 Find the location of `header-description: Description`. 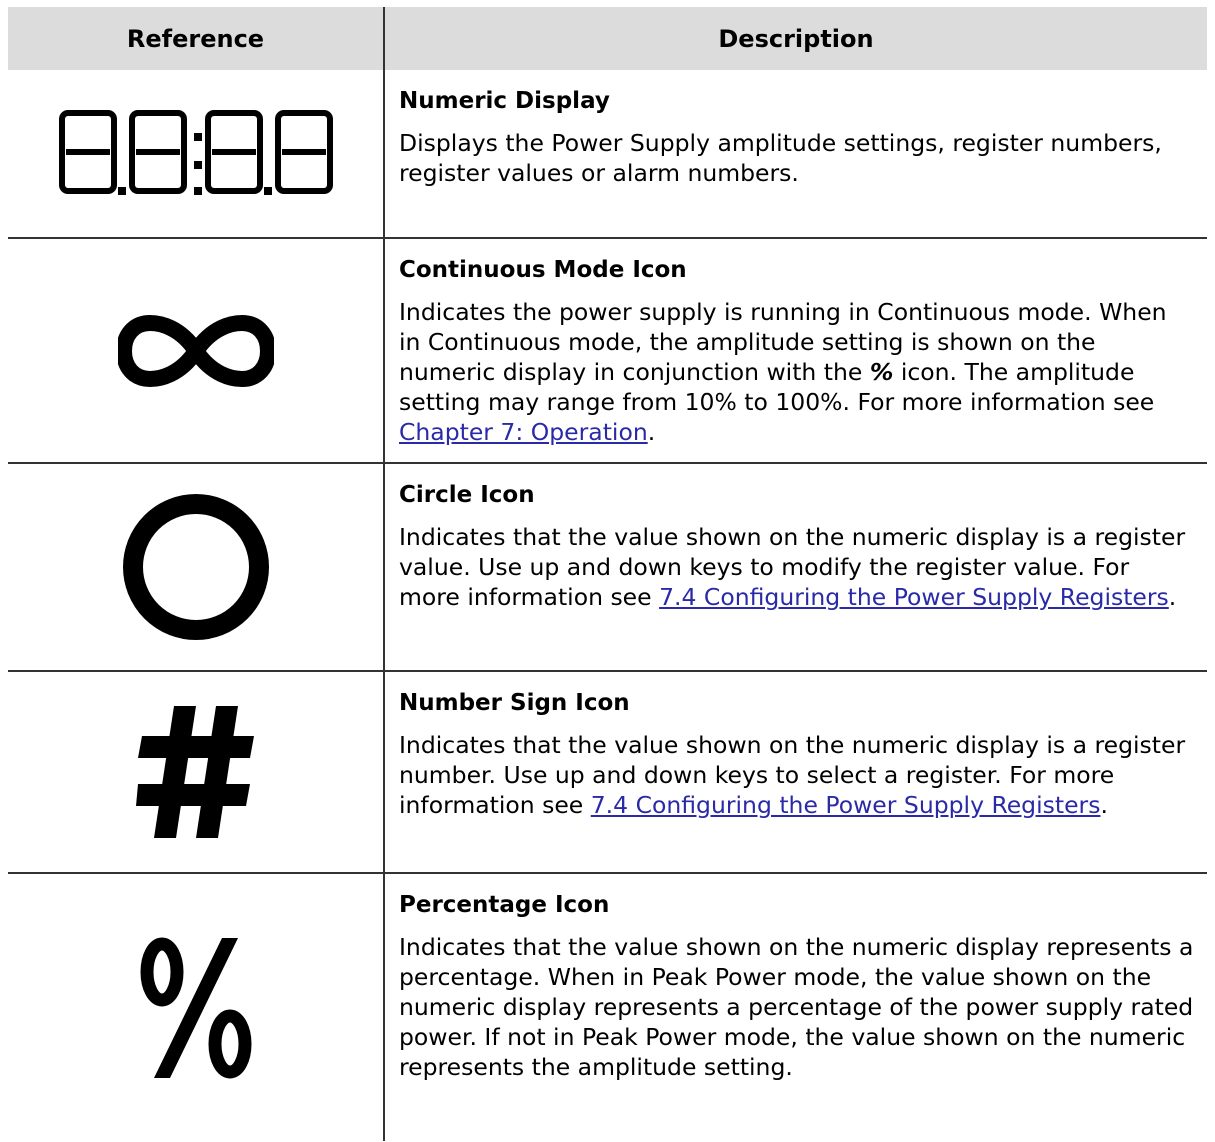

header-description: Description is located at coordinates (795, 38).